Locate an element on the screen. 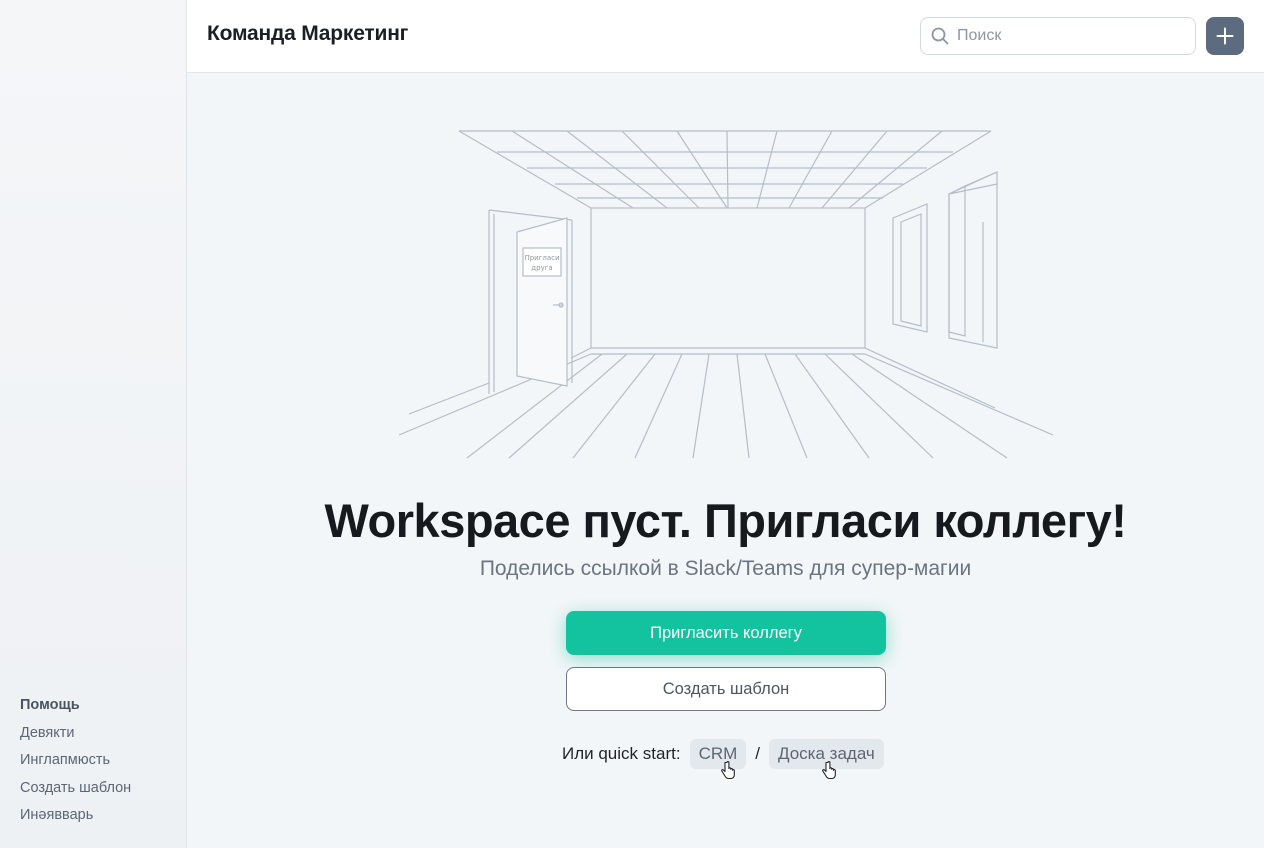 This screenshot has height=848, width=1264. quickstart-label: Или quick start: is located at coordinates (621, 753).